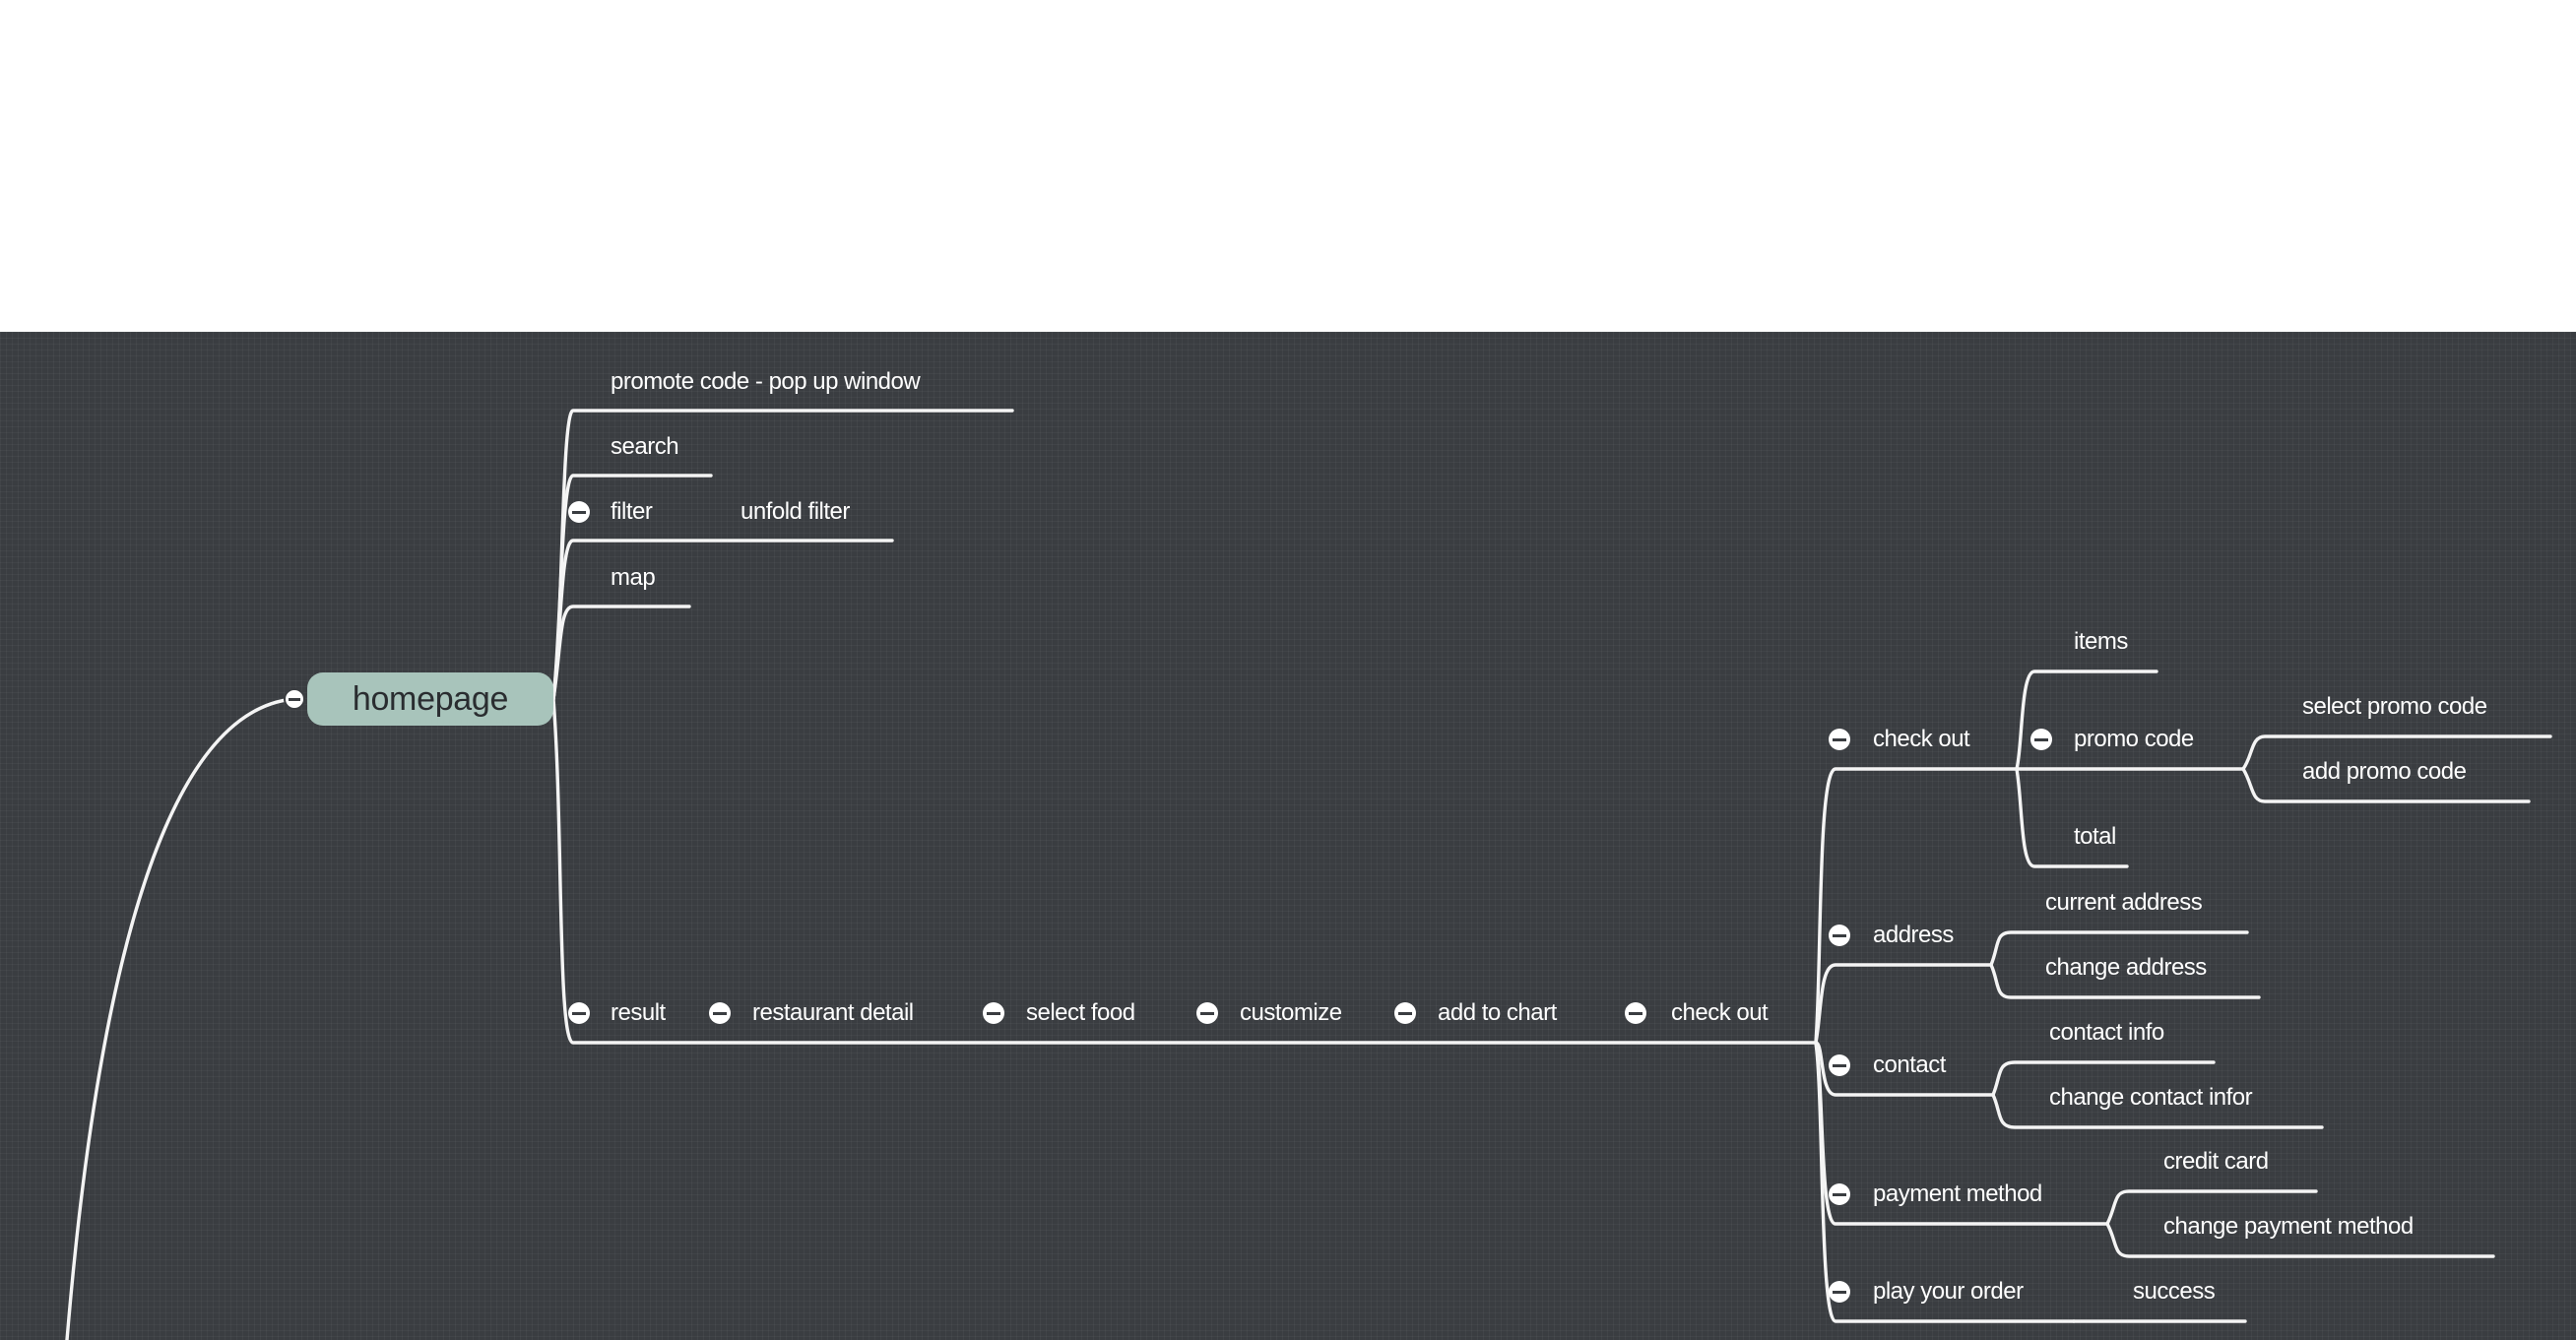  I want to click on connector-items, so click(2086, 720).